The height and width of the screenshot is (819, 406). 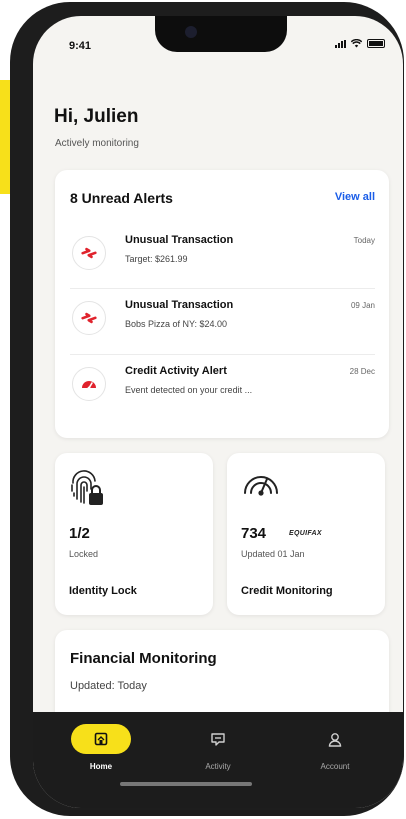 What do you see at coordinates (364, 240) in the screenshot?
I see `alert-date: Today` at bounding box center [364, 240].